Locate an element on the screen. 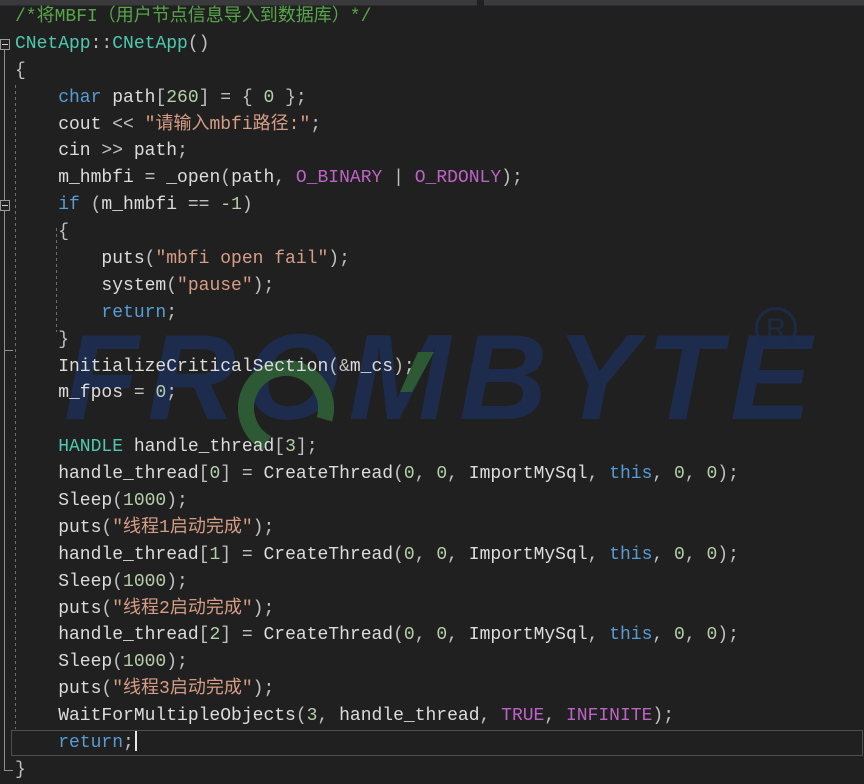  code-line: m_fpos = 0; is located at coordinates (432, 393).